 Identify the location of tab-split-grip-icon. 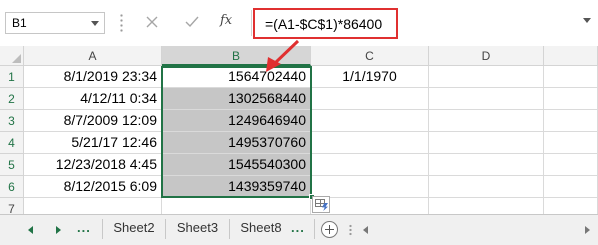
(350, 230).